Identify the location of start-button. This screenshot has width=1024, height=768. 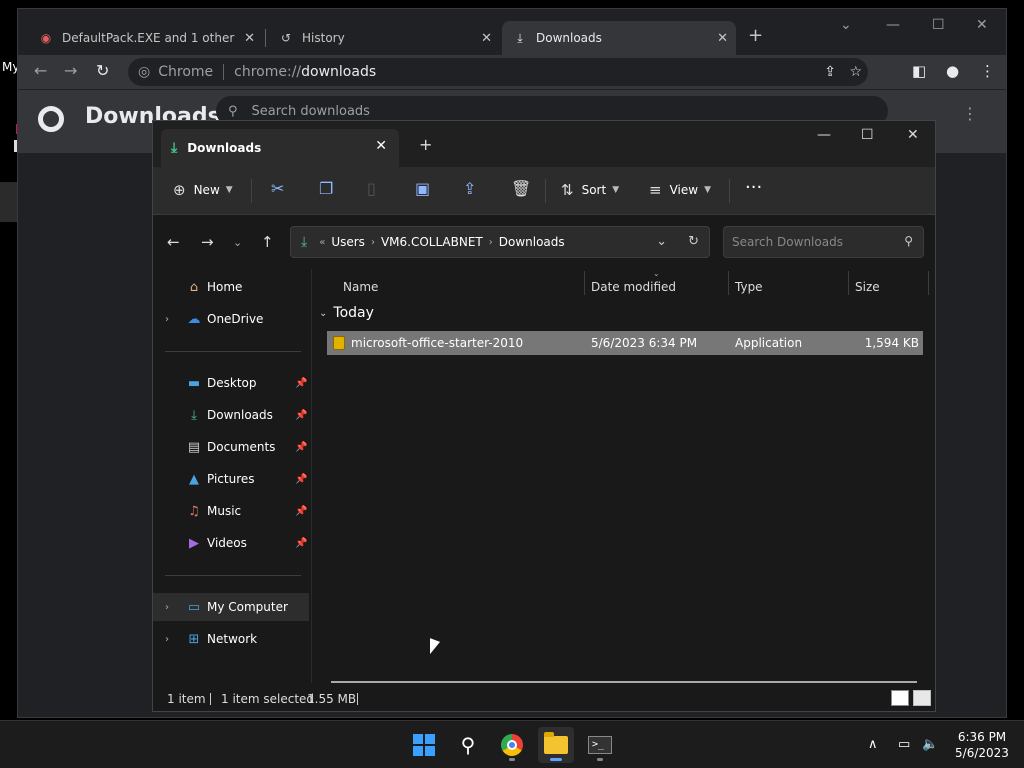
(424, 745).